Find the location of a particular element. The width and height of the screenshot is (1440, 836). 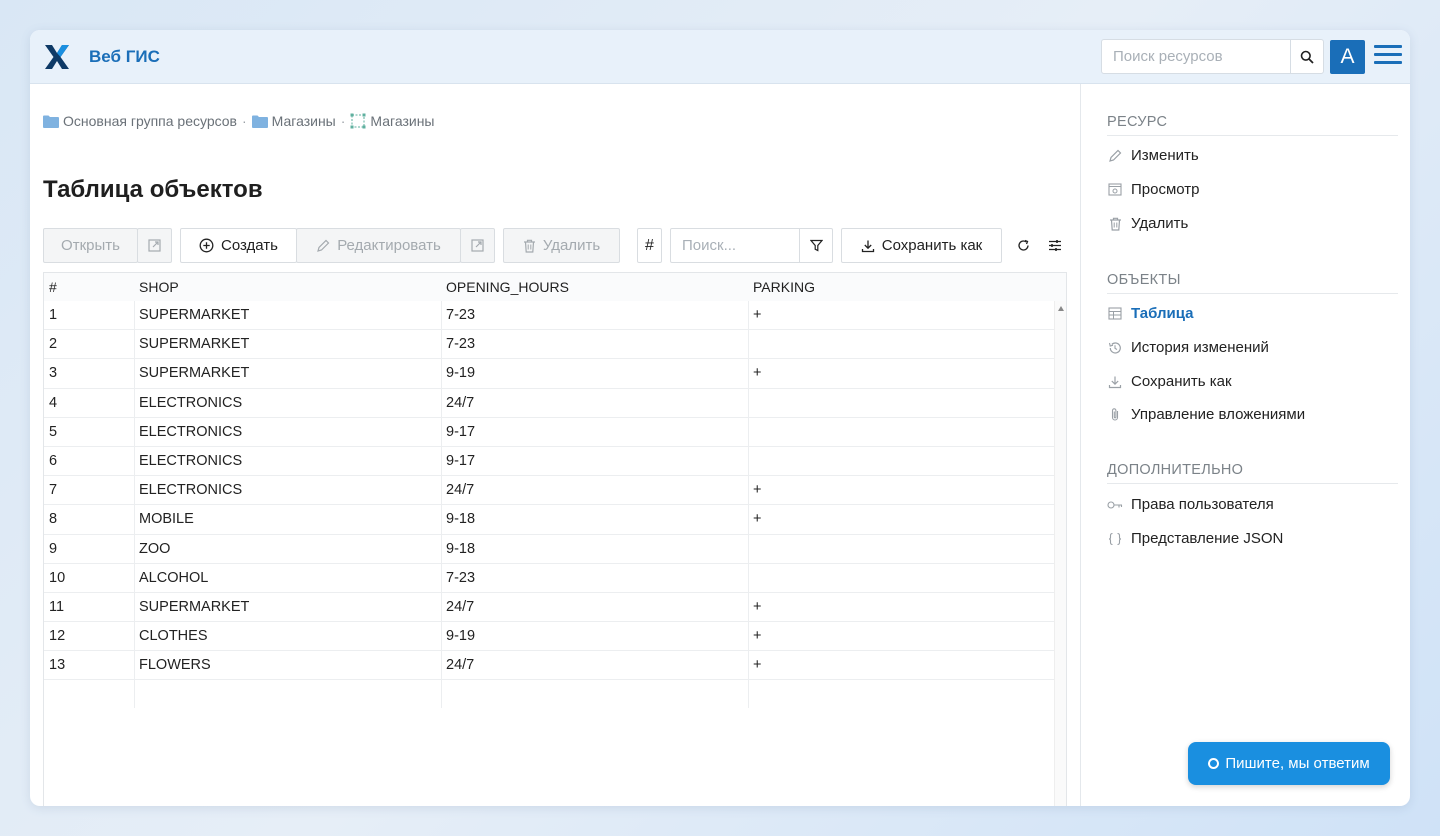

sidebar-item-label: Сохранить как is located at coordinates (1181, 381).